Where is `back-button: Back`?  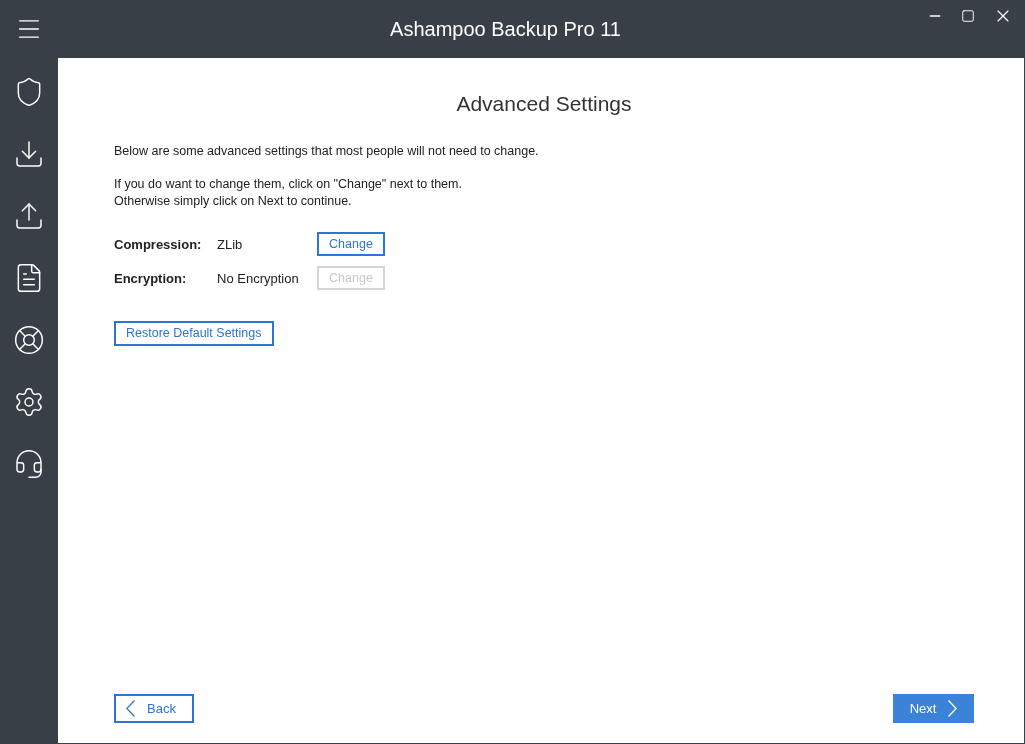
back-button: Back is located at coordinates (154, 708).